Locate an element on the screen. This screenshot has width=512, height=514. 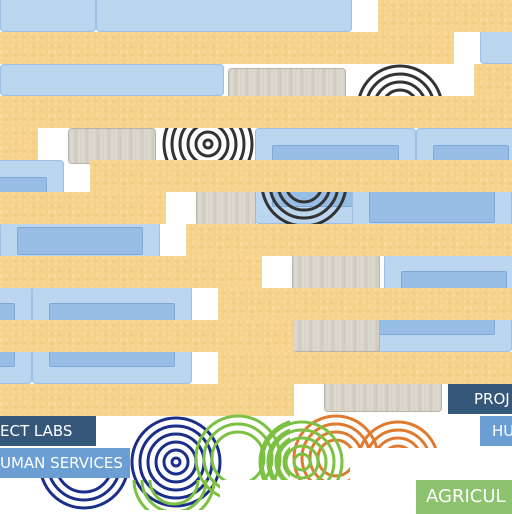
projects-label: PROJ is located at coordinates (492, 399).